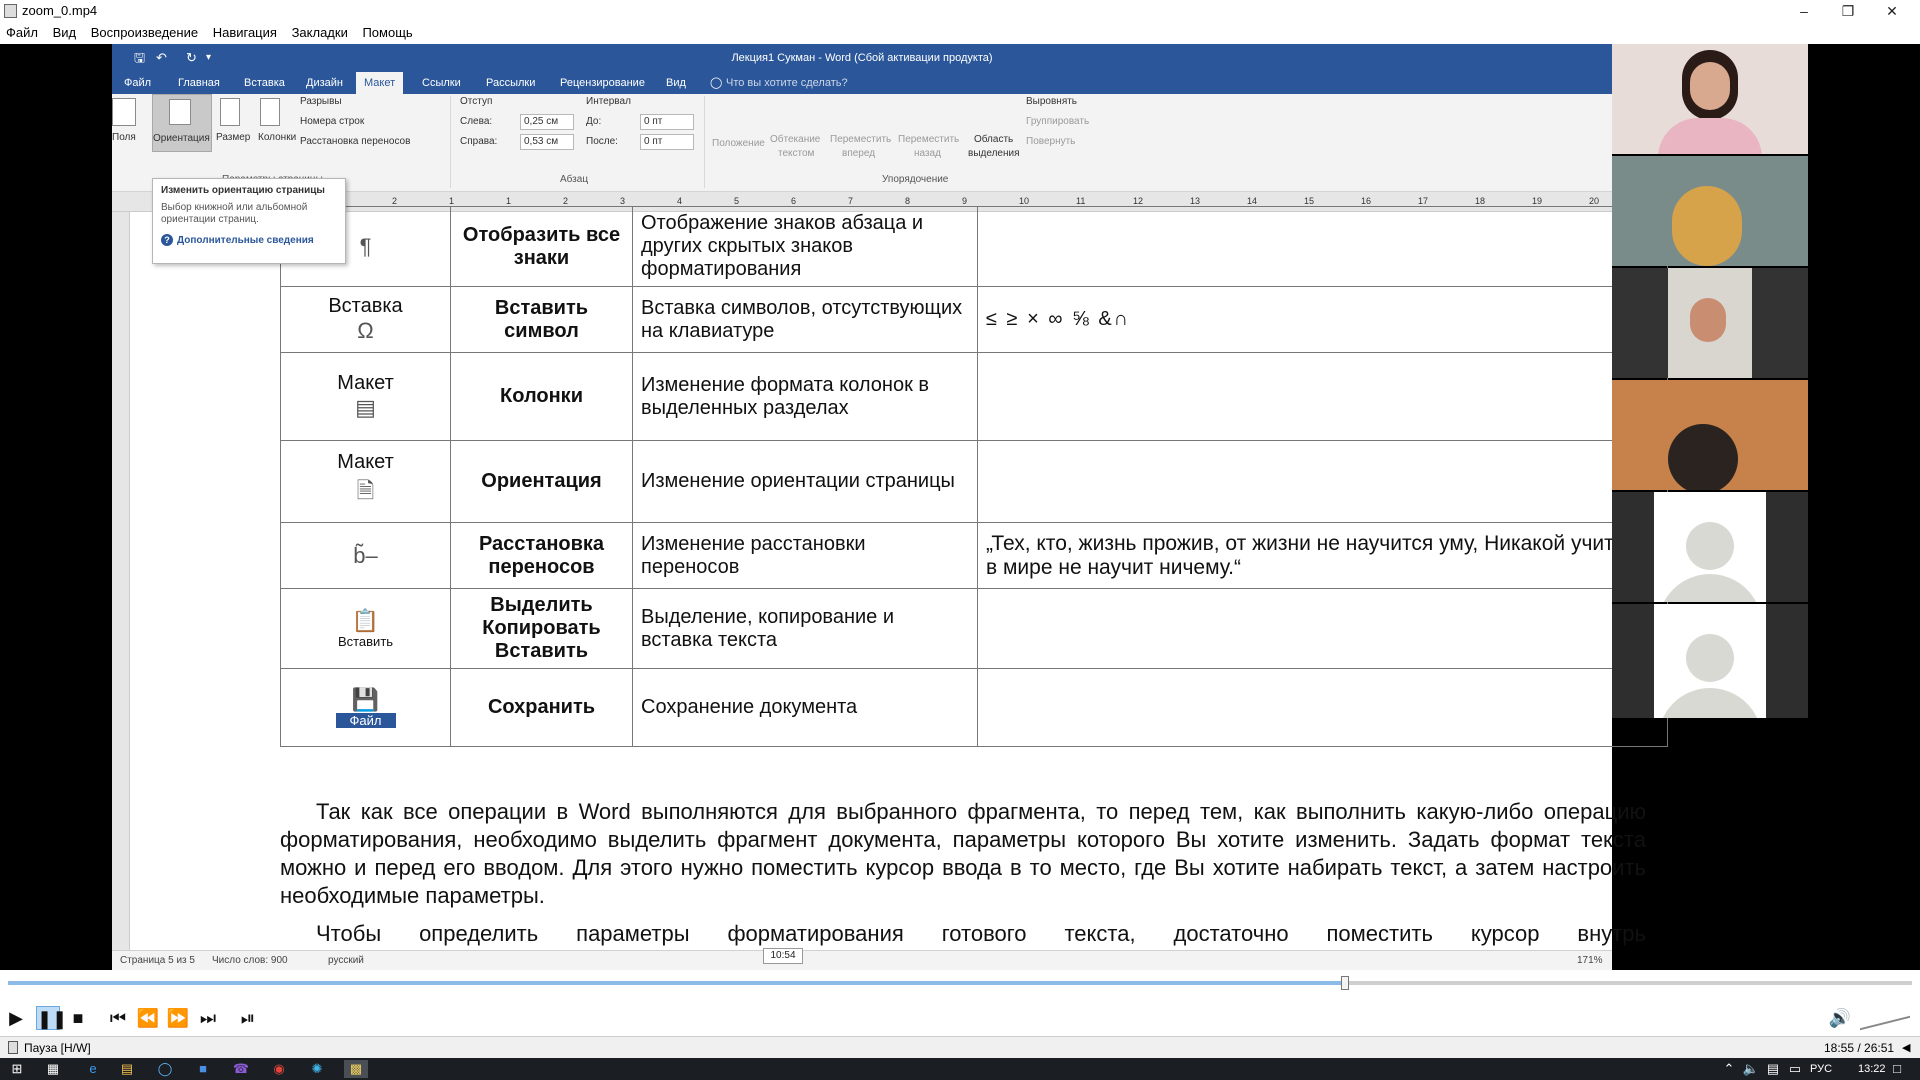 Image resolution: width=1920 pixels, height=1080 pixels. I want to click on next-icon: ⏭, so click(208, 1018).